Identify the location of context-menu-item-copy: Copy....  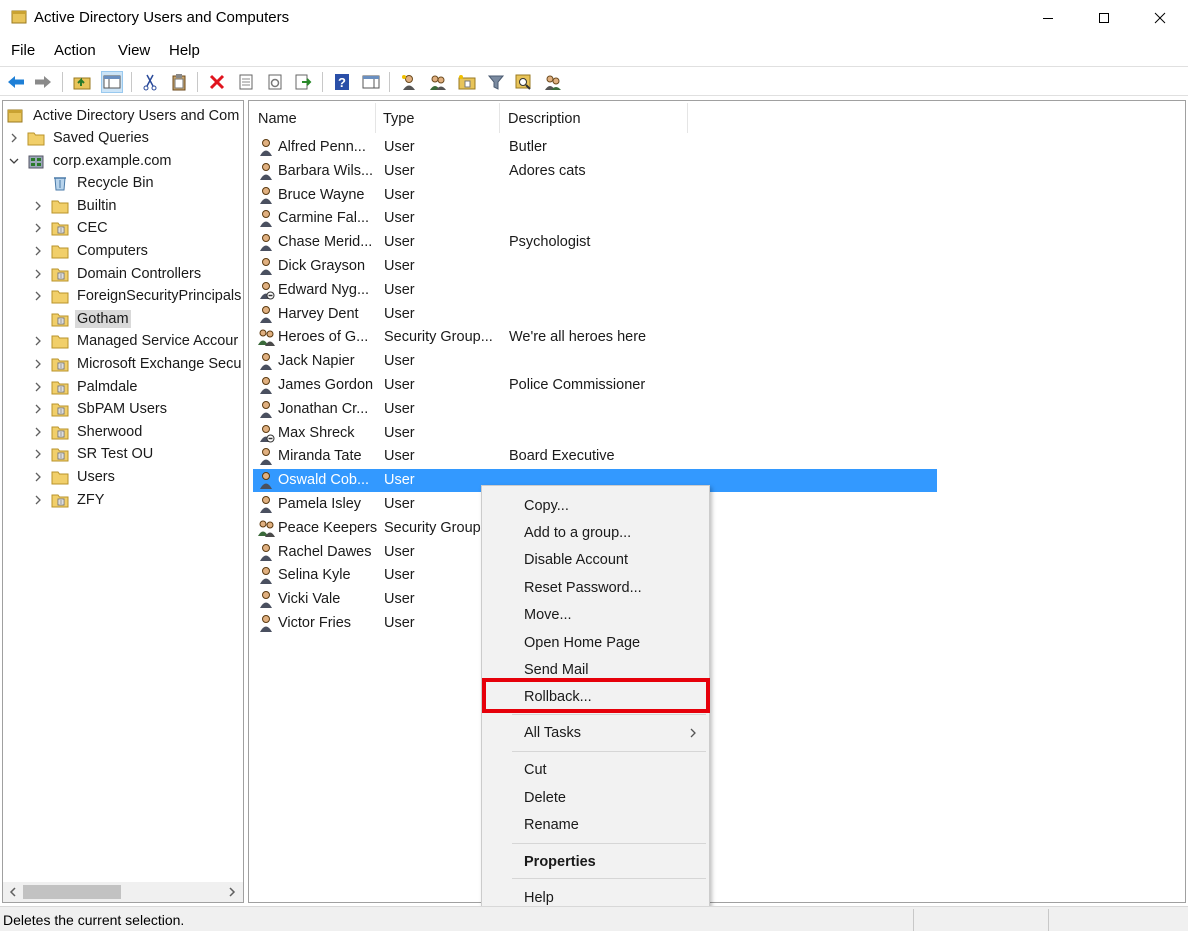
(595, 507).